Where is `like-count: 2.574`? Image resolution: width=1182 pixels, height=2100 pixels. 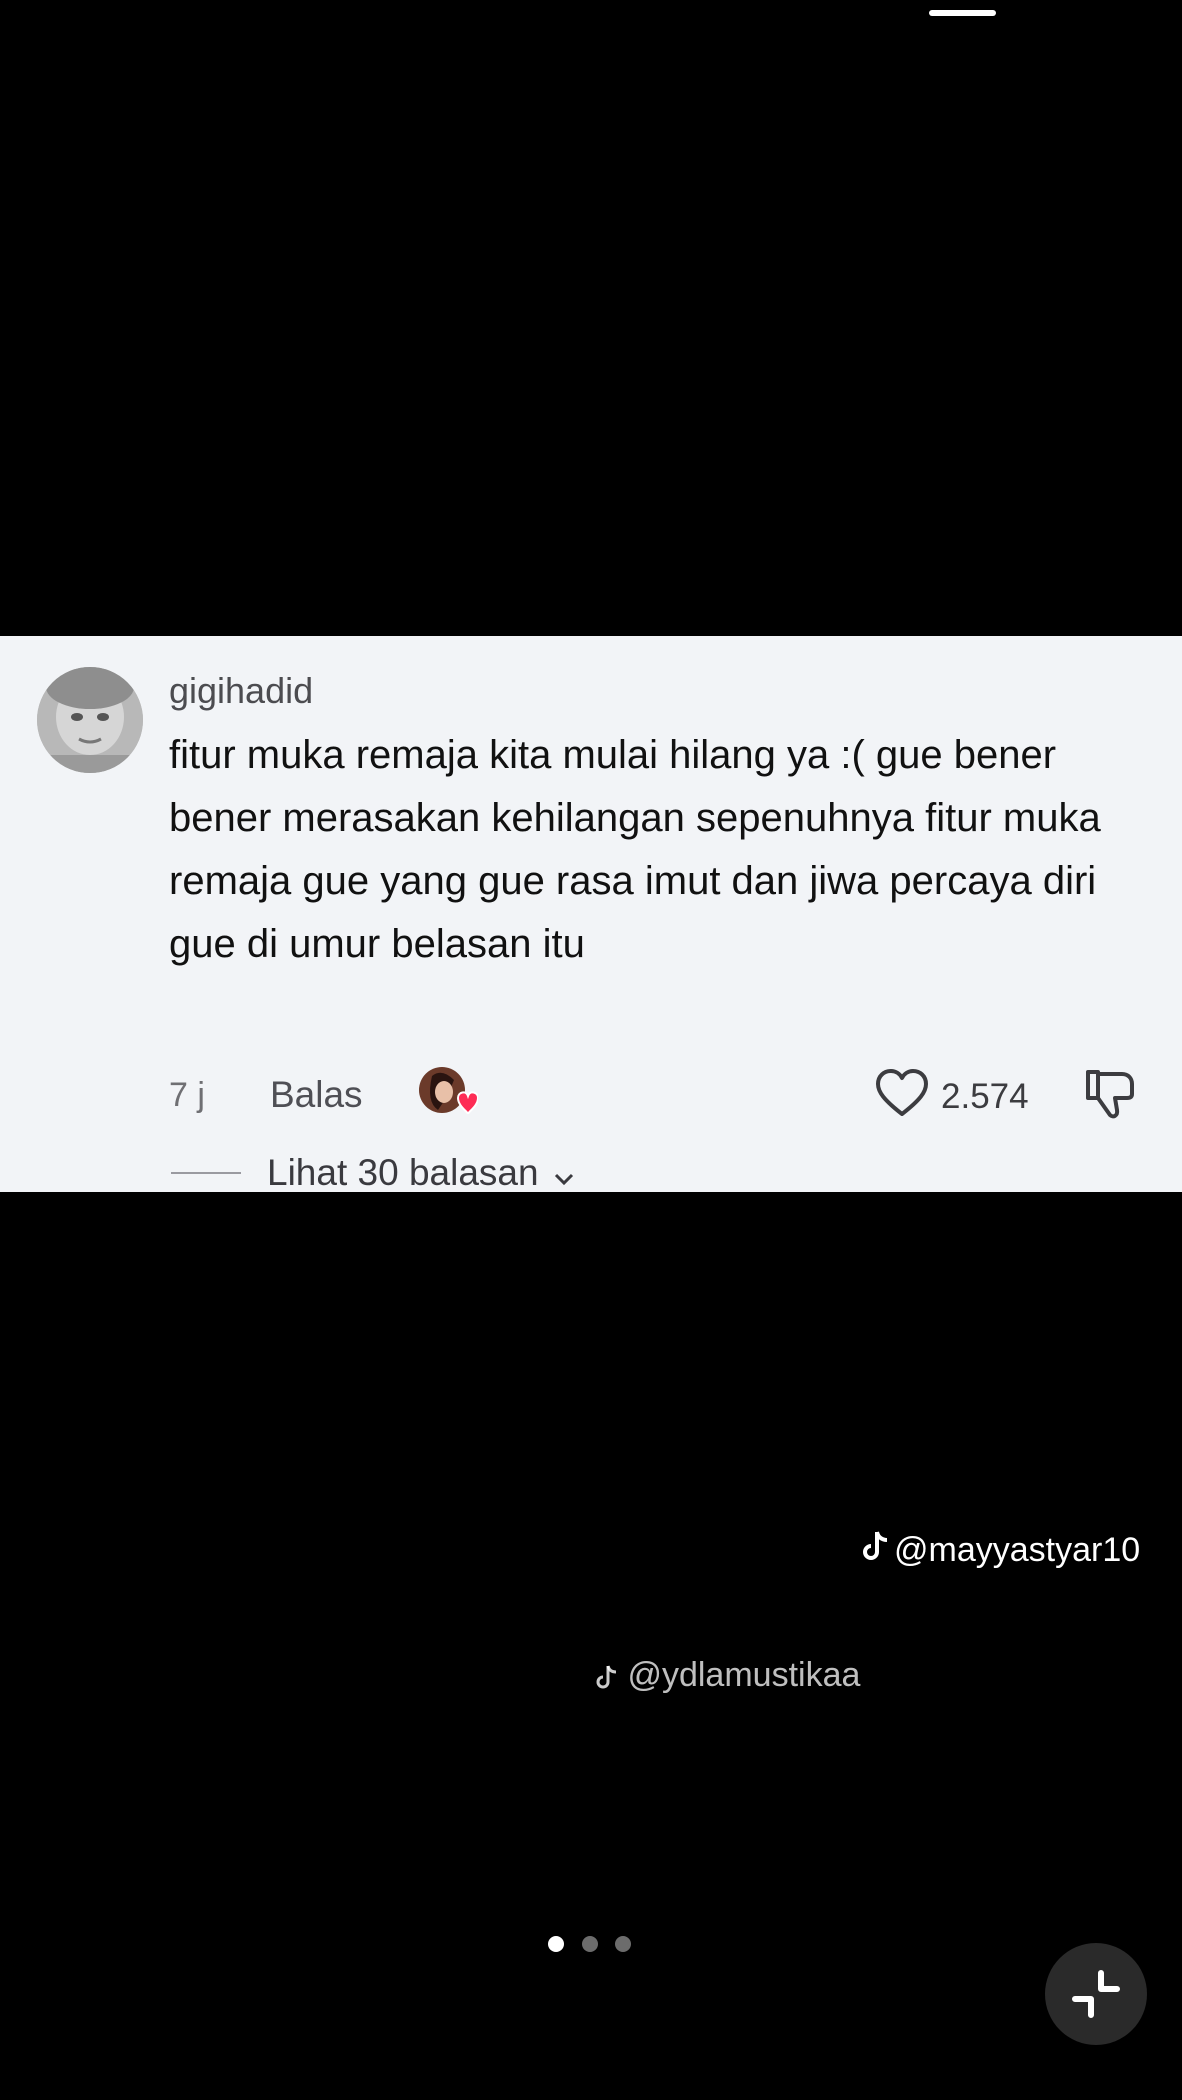 like-count: 2.574 is located at coordinates (985, 1096).